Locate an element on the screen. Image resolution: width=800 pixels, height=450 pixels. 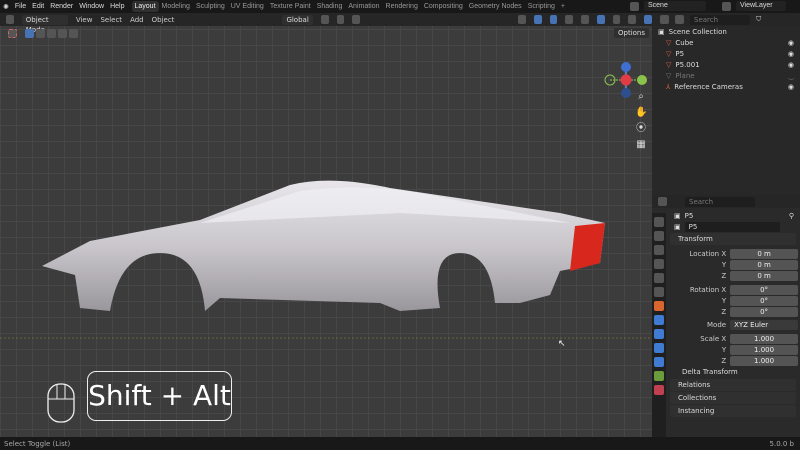
scale-x-field: 1.000 is located at coordinates (764, 338).